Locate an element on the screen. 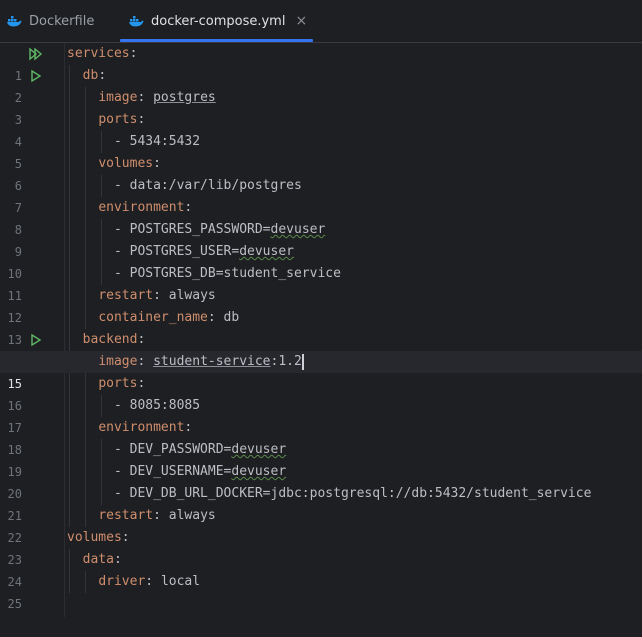 This screenshot has height=637, width=642. yaml-key: db is located at coordinates (90, 75).